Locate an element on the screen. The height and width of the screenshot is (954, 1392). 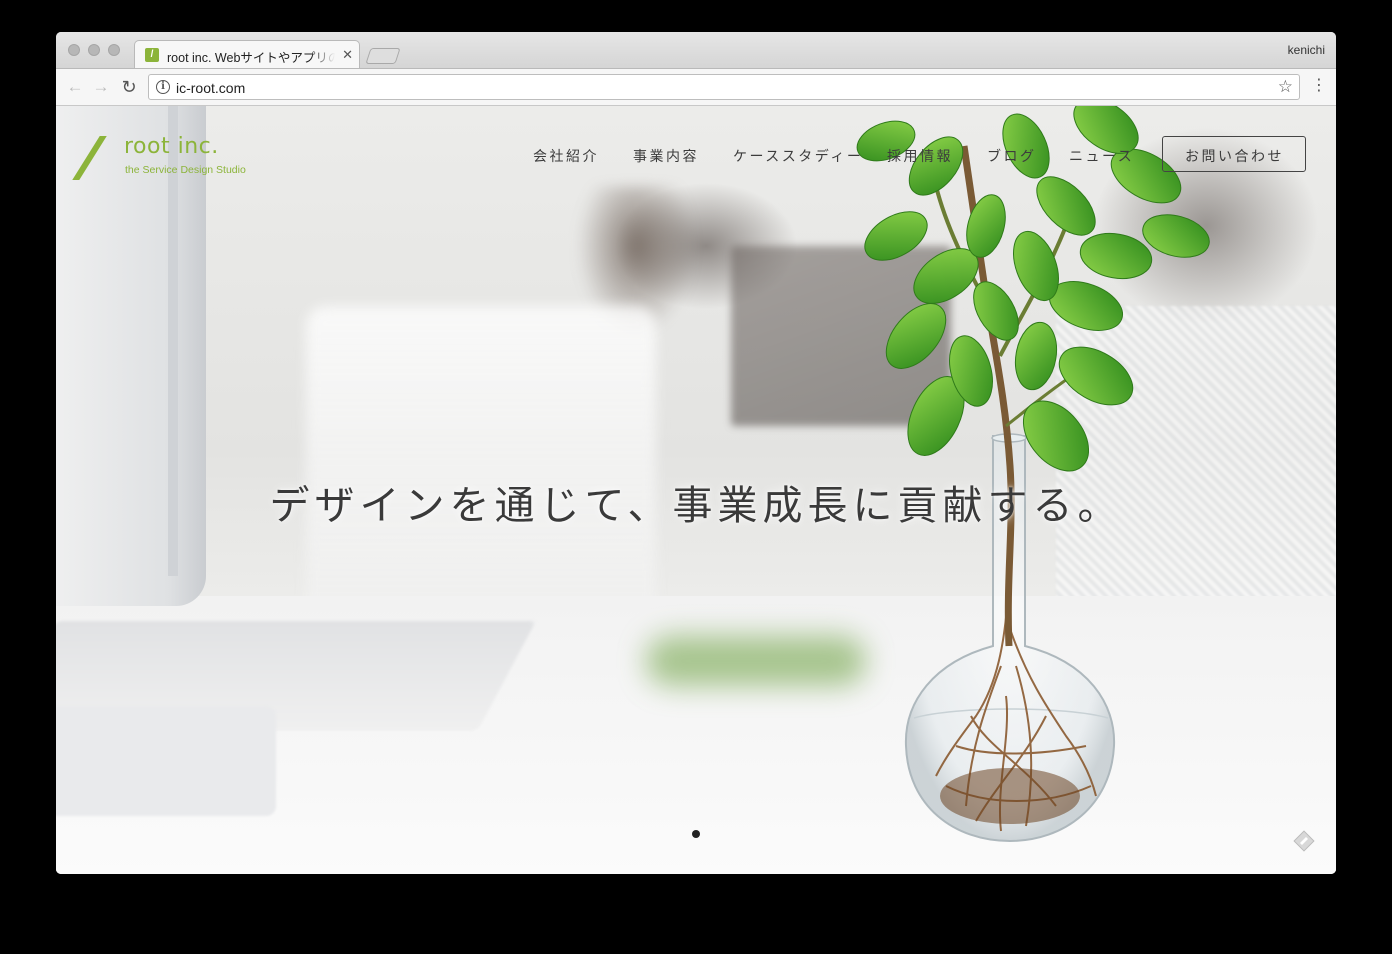
close-tab-icon: ✕ is located at coordinates (347, 55).